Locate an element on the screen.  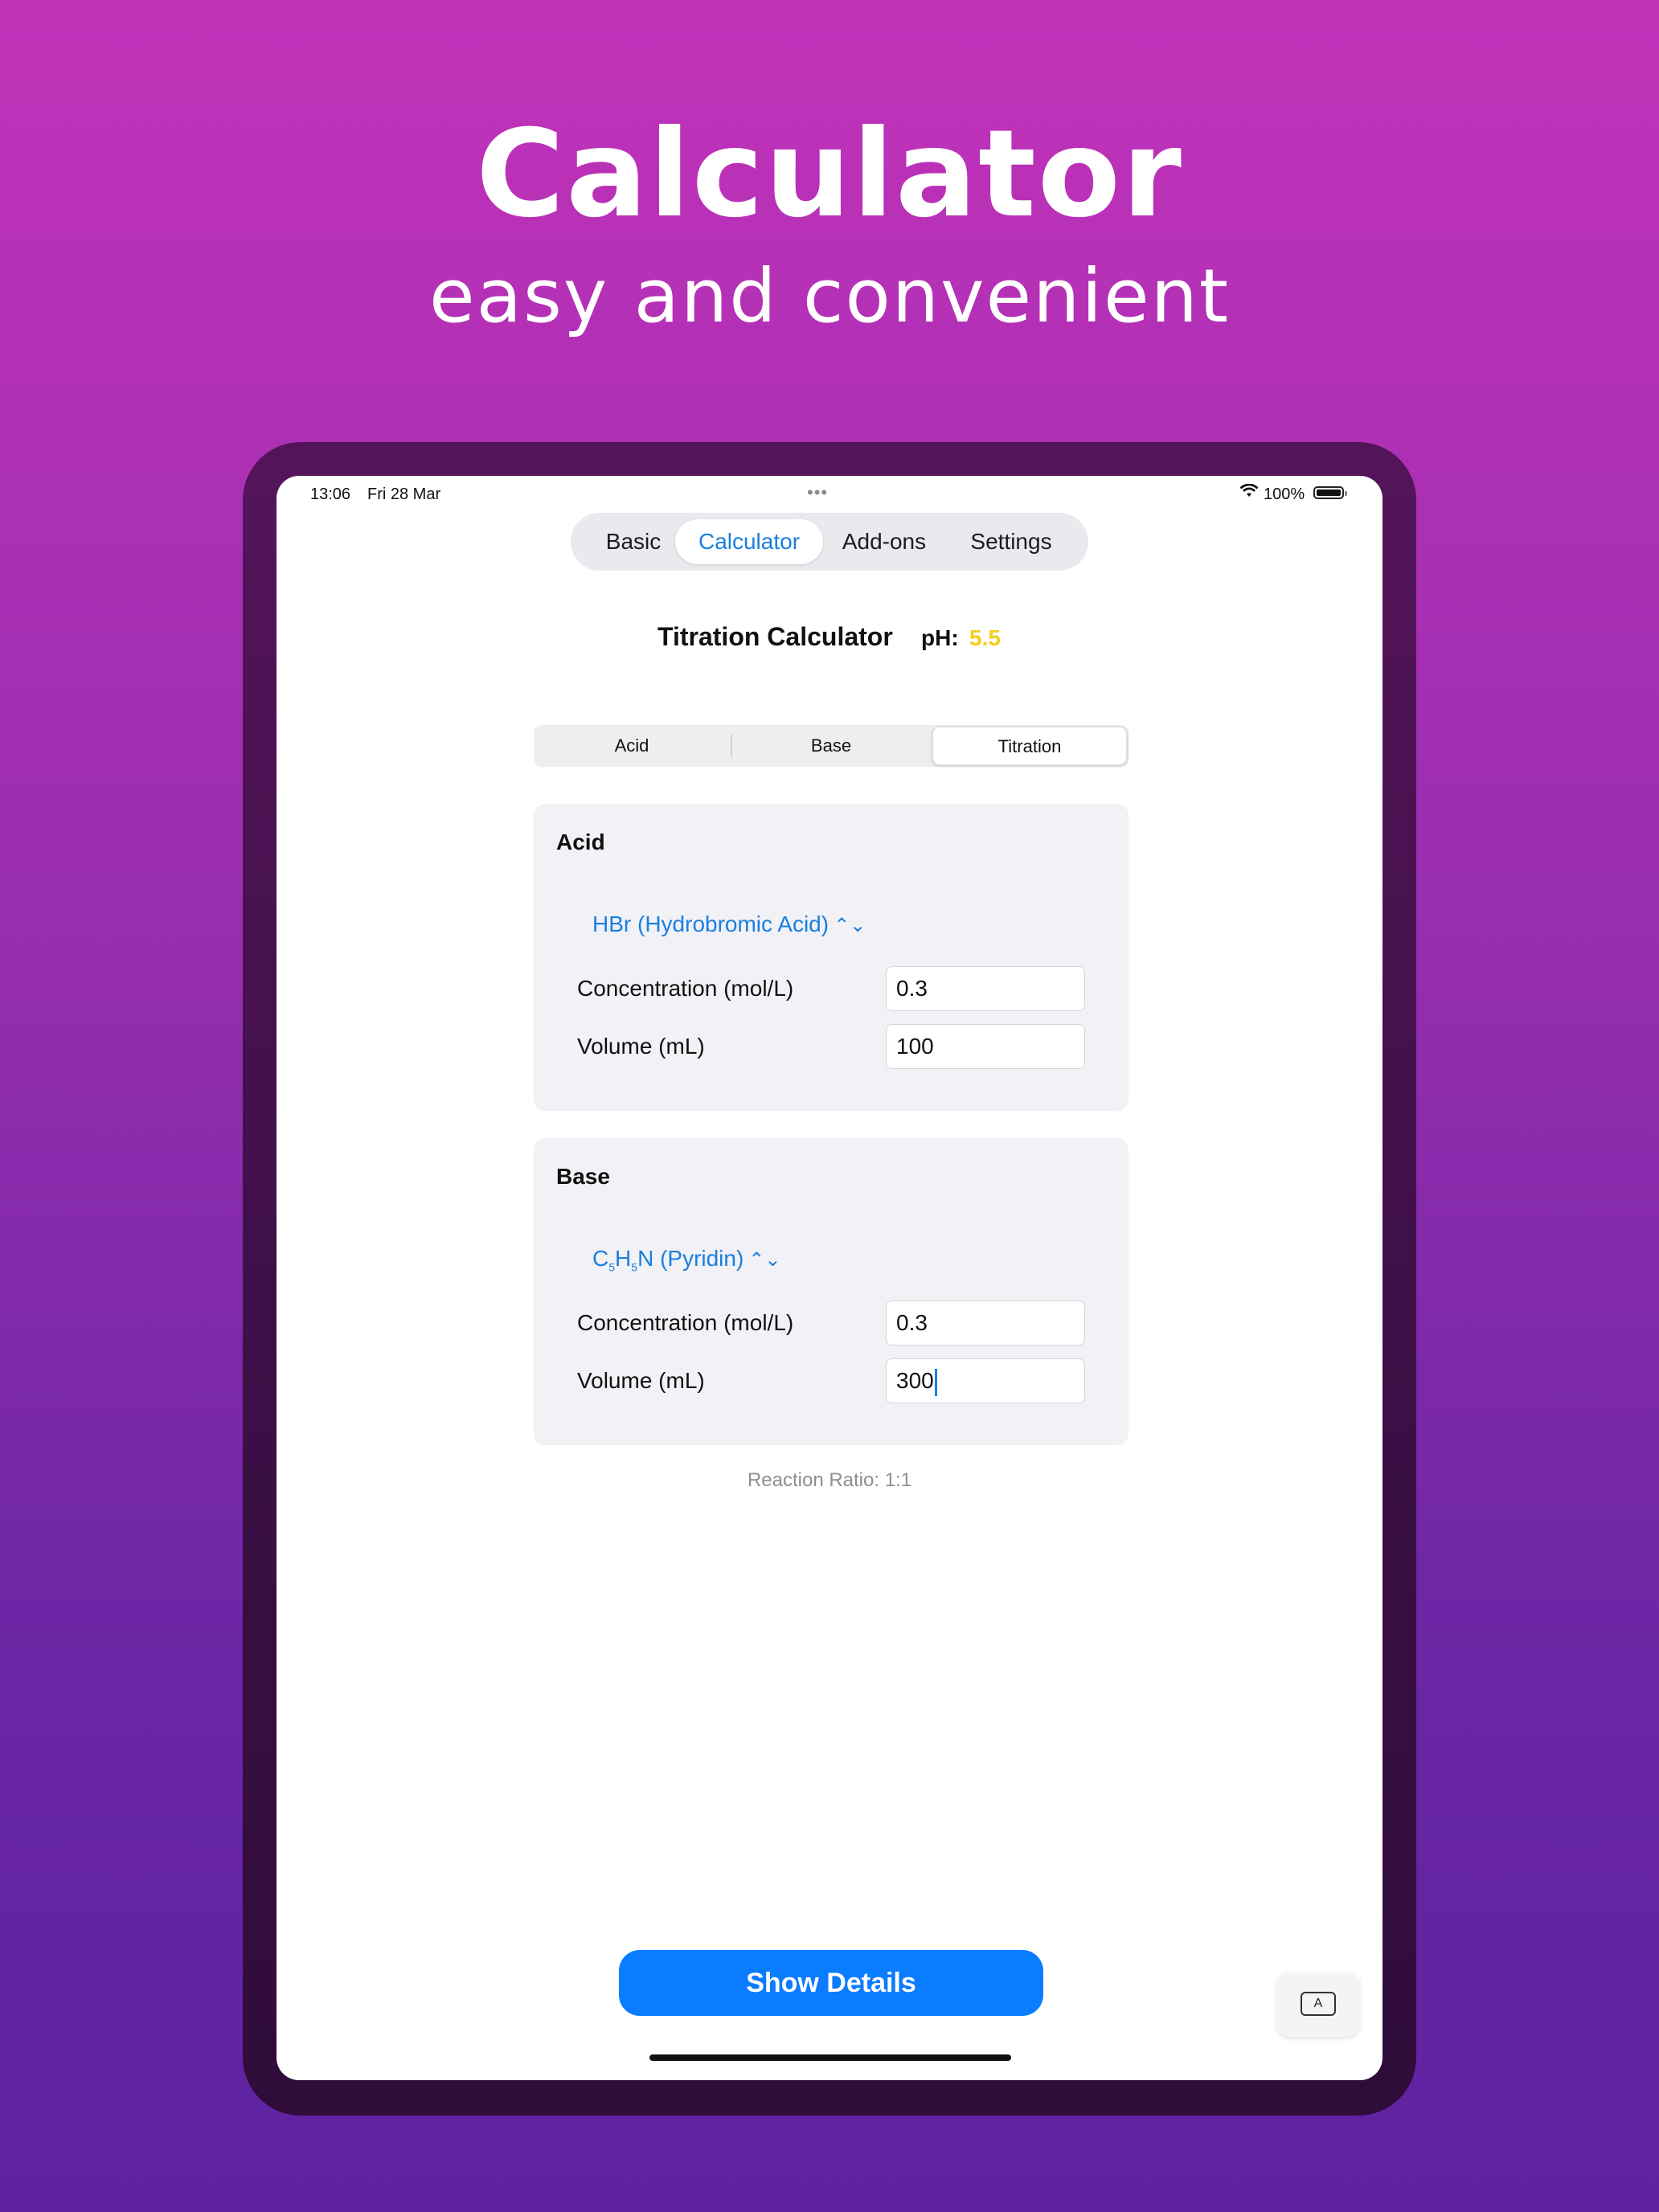
status-time: 13:06 is located at coordinates (330, 494).